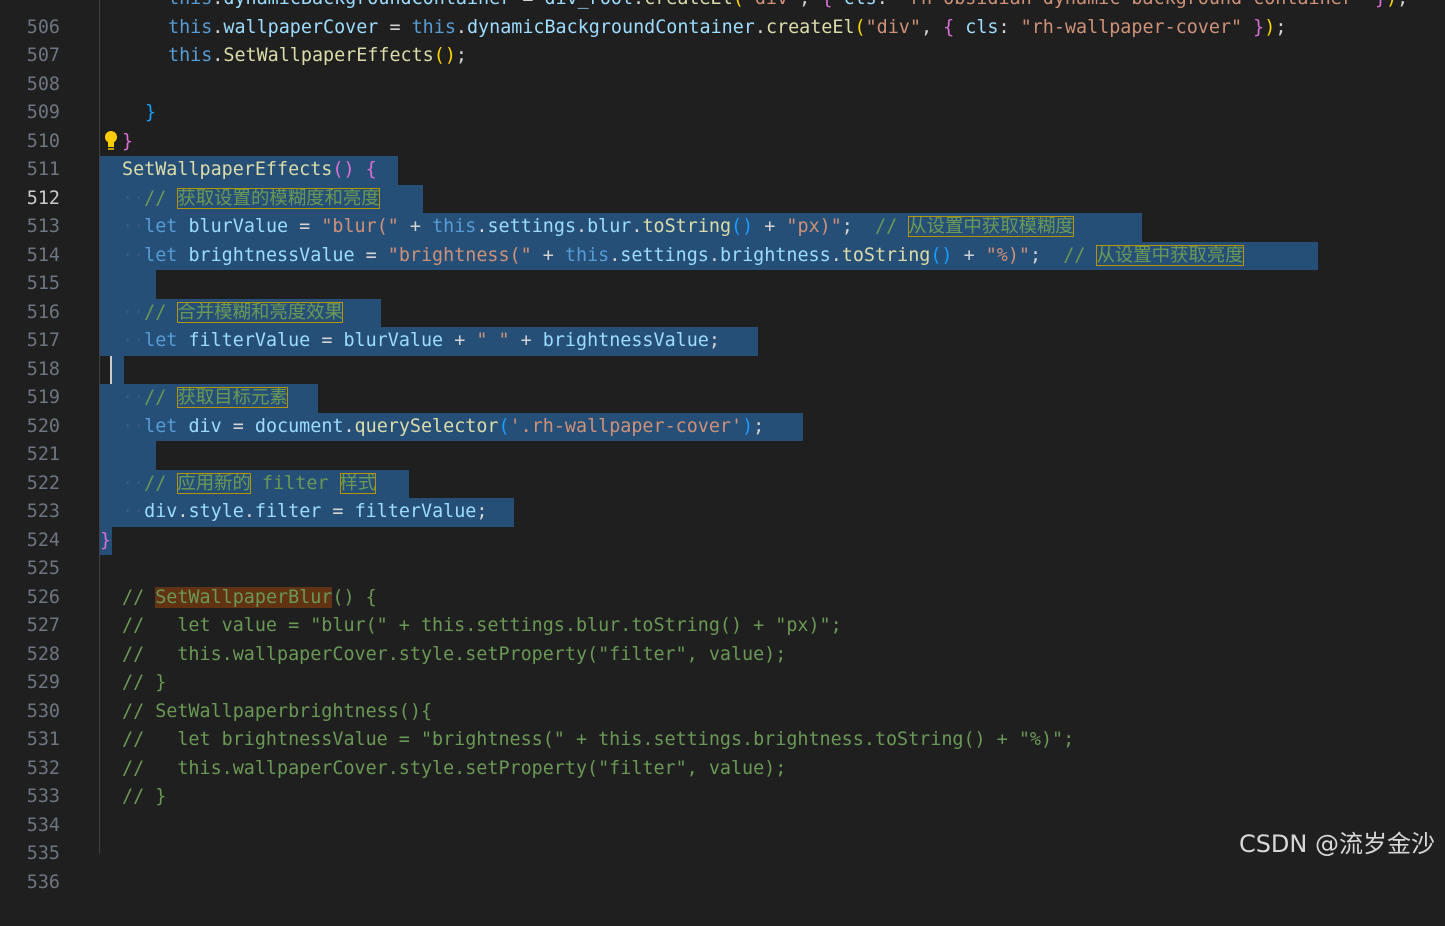 This screenshot has height=926, width=1445. Describe the element at coordinates (1336, 844) in the screenshot. I see `watermark: CSDN @流岁金沙` at that location.